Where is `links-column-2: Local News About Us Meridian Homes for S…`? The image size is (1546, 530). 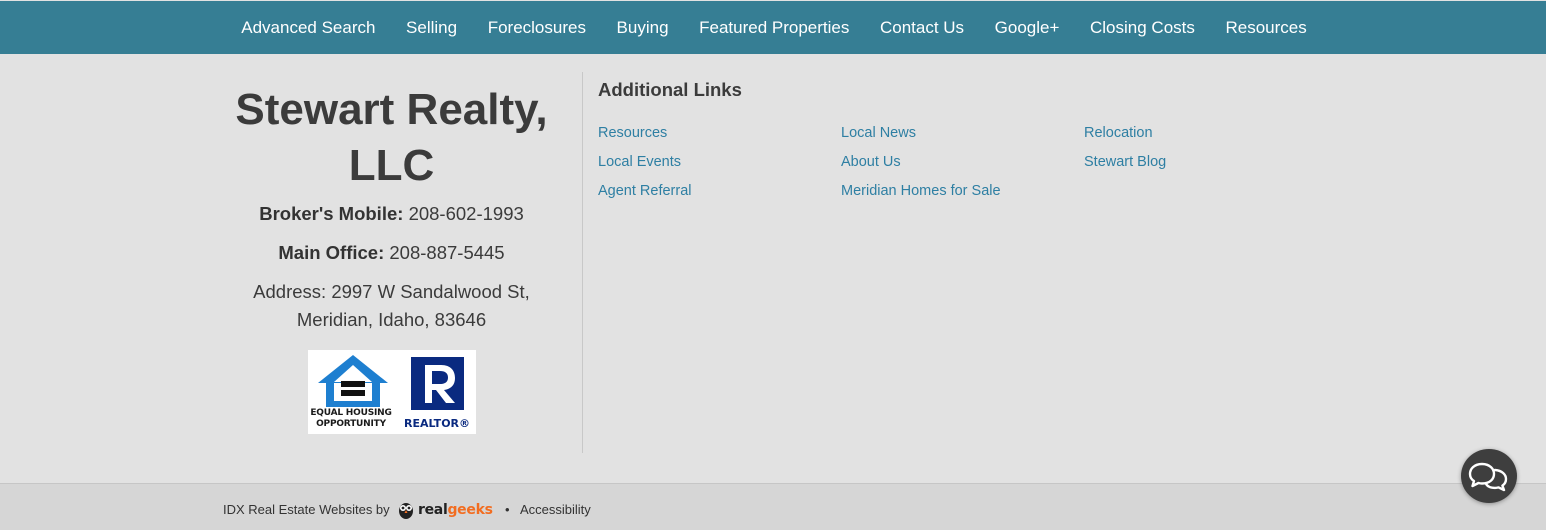 links-column-2: Local News About Us Meridian Homes for S… is located at coordinates (921, 162).